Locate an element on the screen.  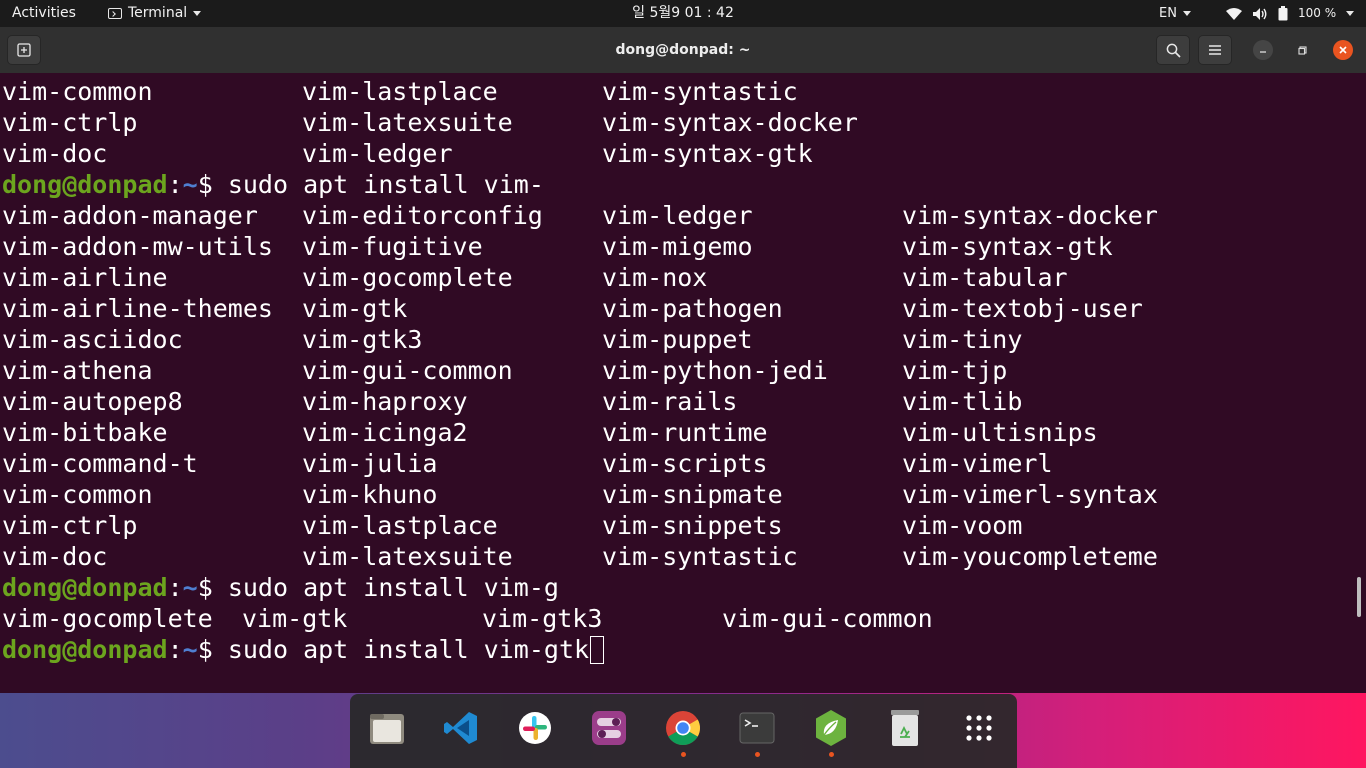
completion-item: vim-lastplace is located at coordinates (400, 91).